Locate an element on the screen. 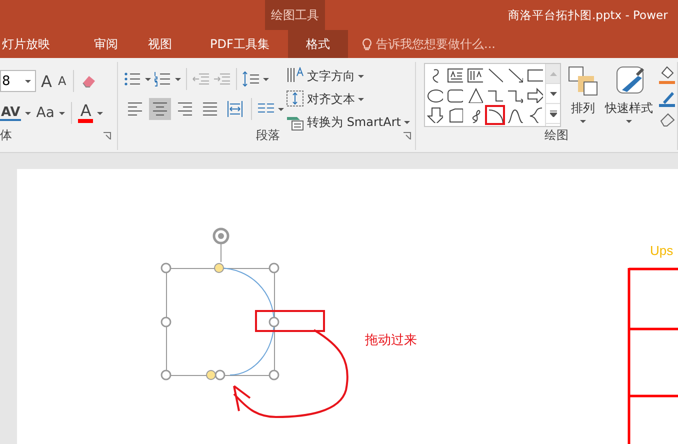  increase-indent-icon is located at coordinates (222, 79).